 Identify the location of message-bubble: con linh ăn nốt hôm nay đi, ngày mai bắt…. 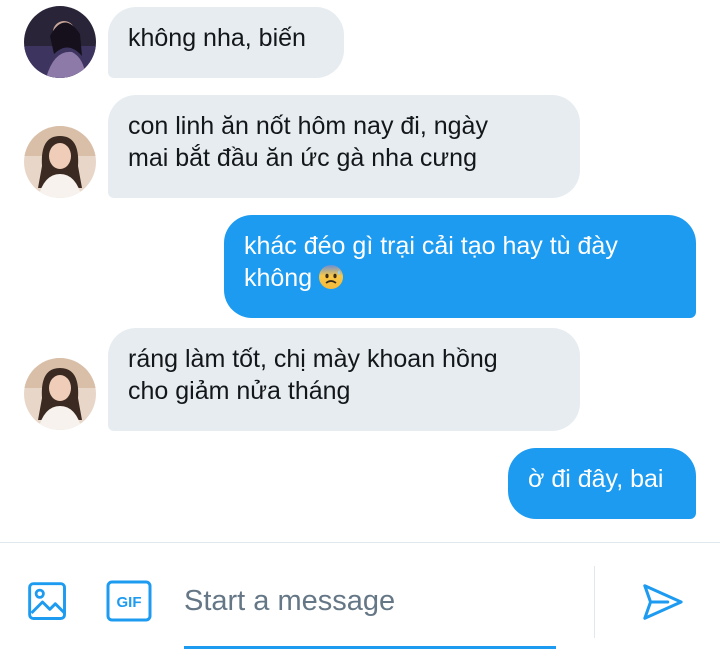
(344, 146).